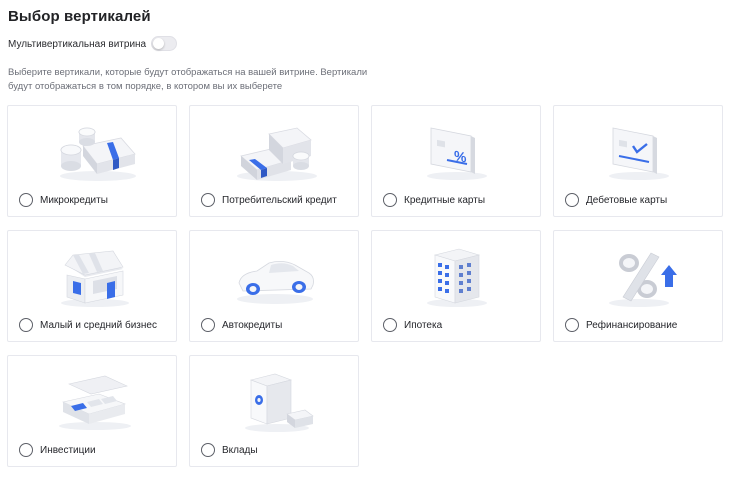  Describe the element at coordinates (98, 154) in the screenshot. I see `coins-banknotes-icon` at that location.